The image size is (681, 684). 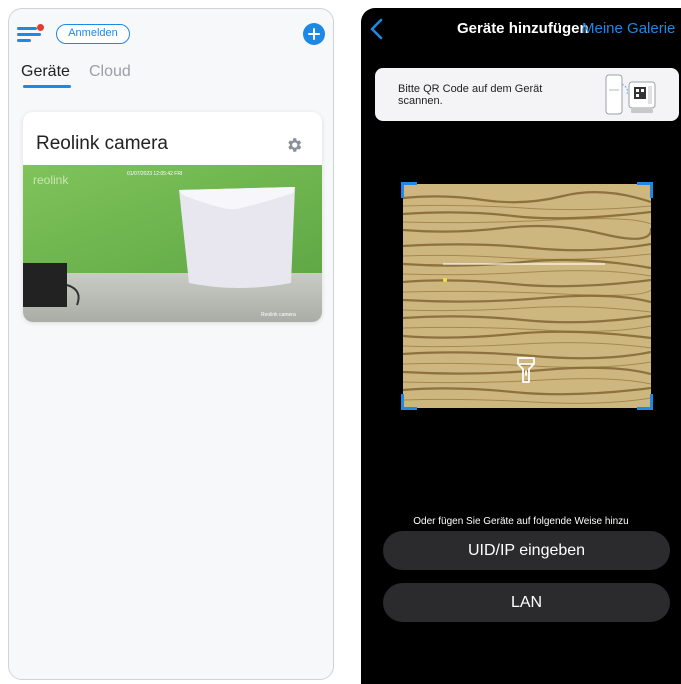 I want to click on flashlight-icon, so click(x=526, y=370).